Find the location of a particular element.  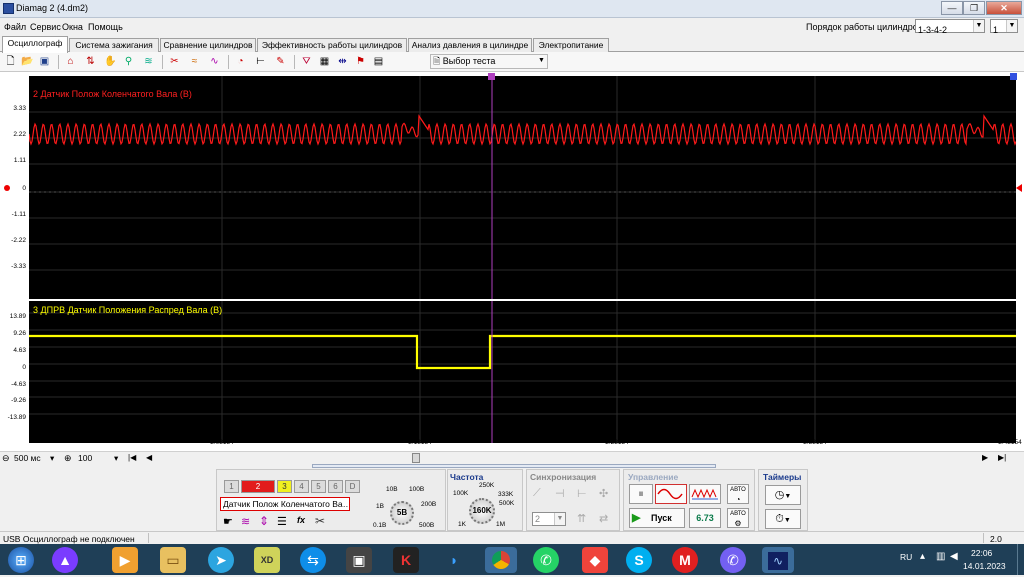

tab-ignition: Система зажигания is located at coordinates (114, 45).